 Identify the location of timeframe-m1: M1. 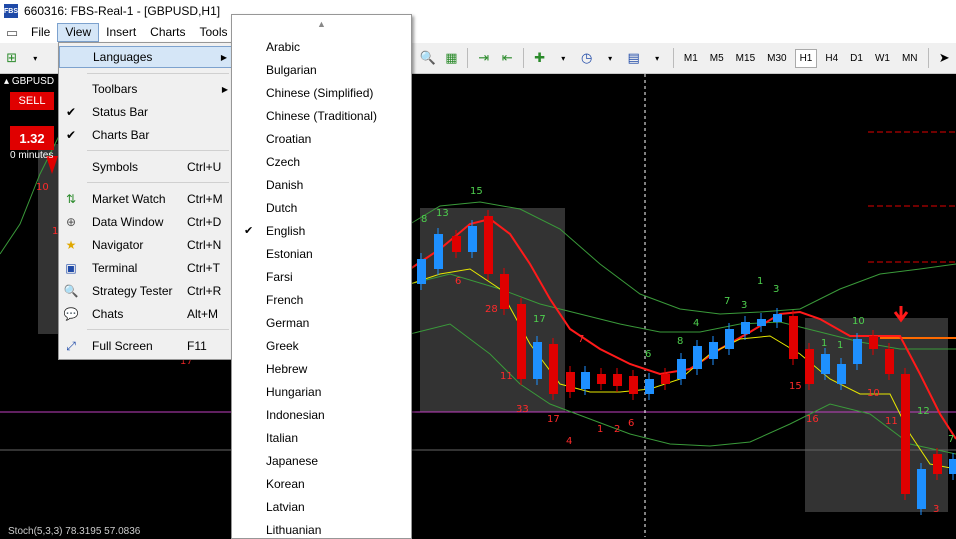
(691, 58).